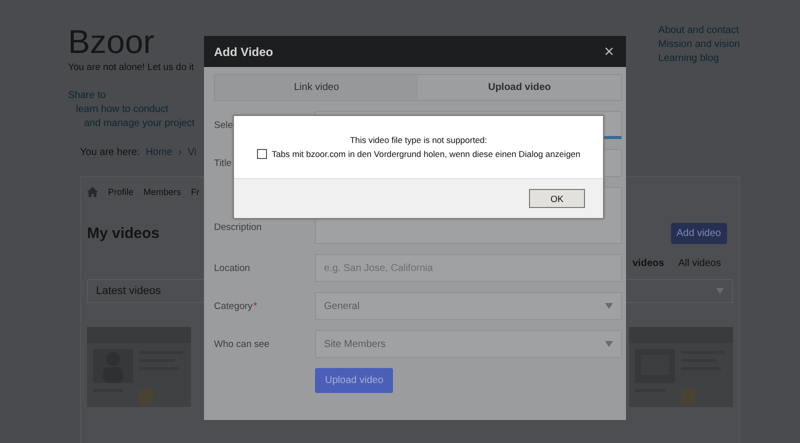  I want to click on sidebar-link: Mission and vision, so click(699, 45).